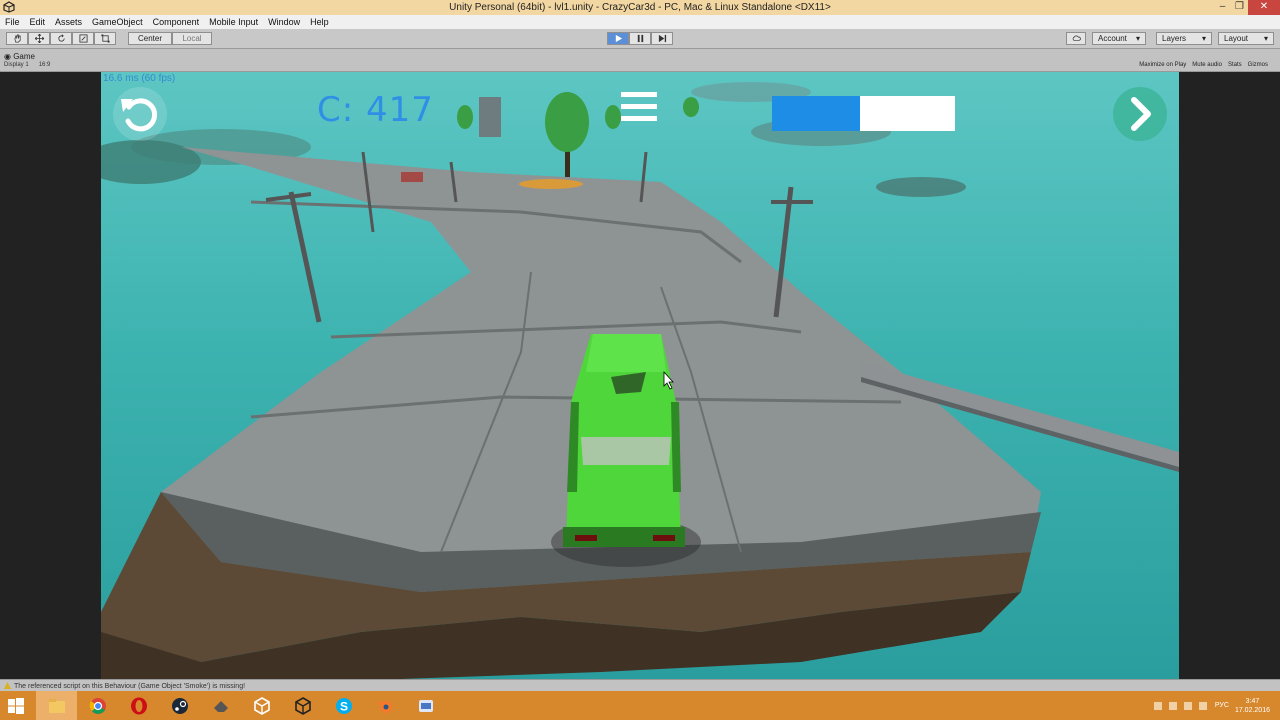 The height and width of the screenshot is (720, 1280). I want to click on chrome-icon, so click(97, 705).